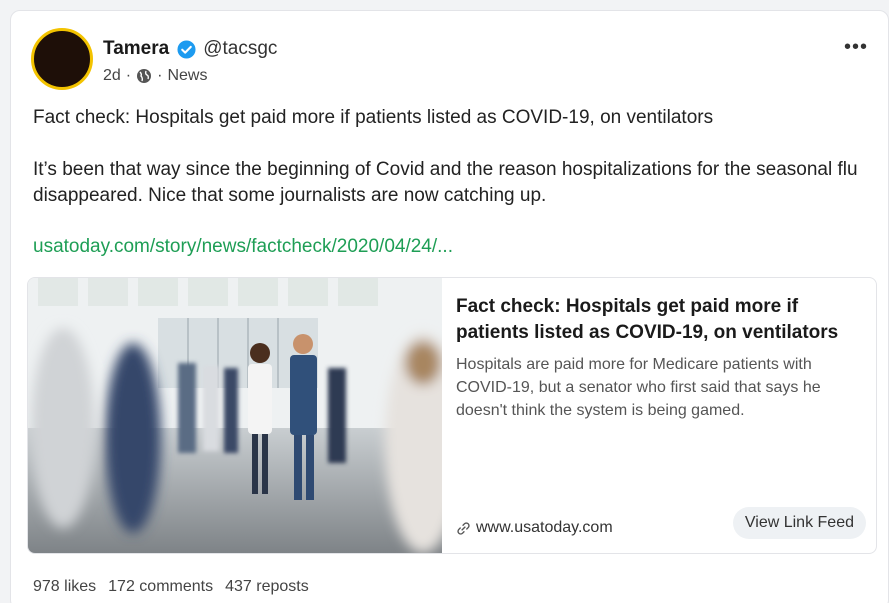  Describe the element at coordinates (62, 59) in the screenshot. I see `avatar` at that location.